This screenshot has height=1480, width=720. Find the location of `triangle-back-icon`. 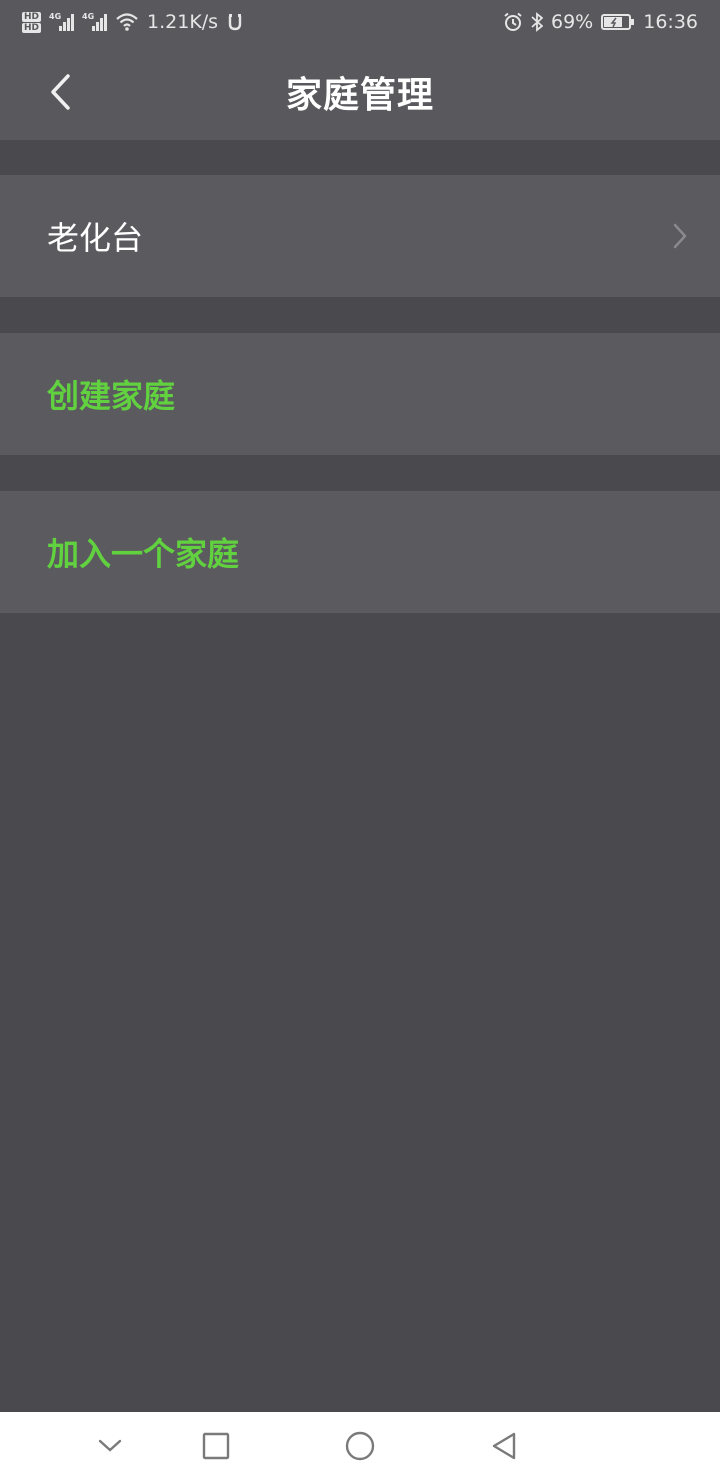

triangle-back-icon is located at coordinates (504, 1446).